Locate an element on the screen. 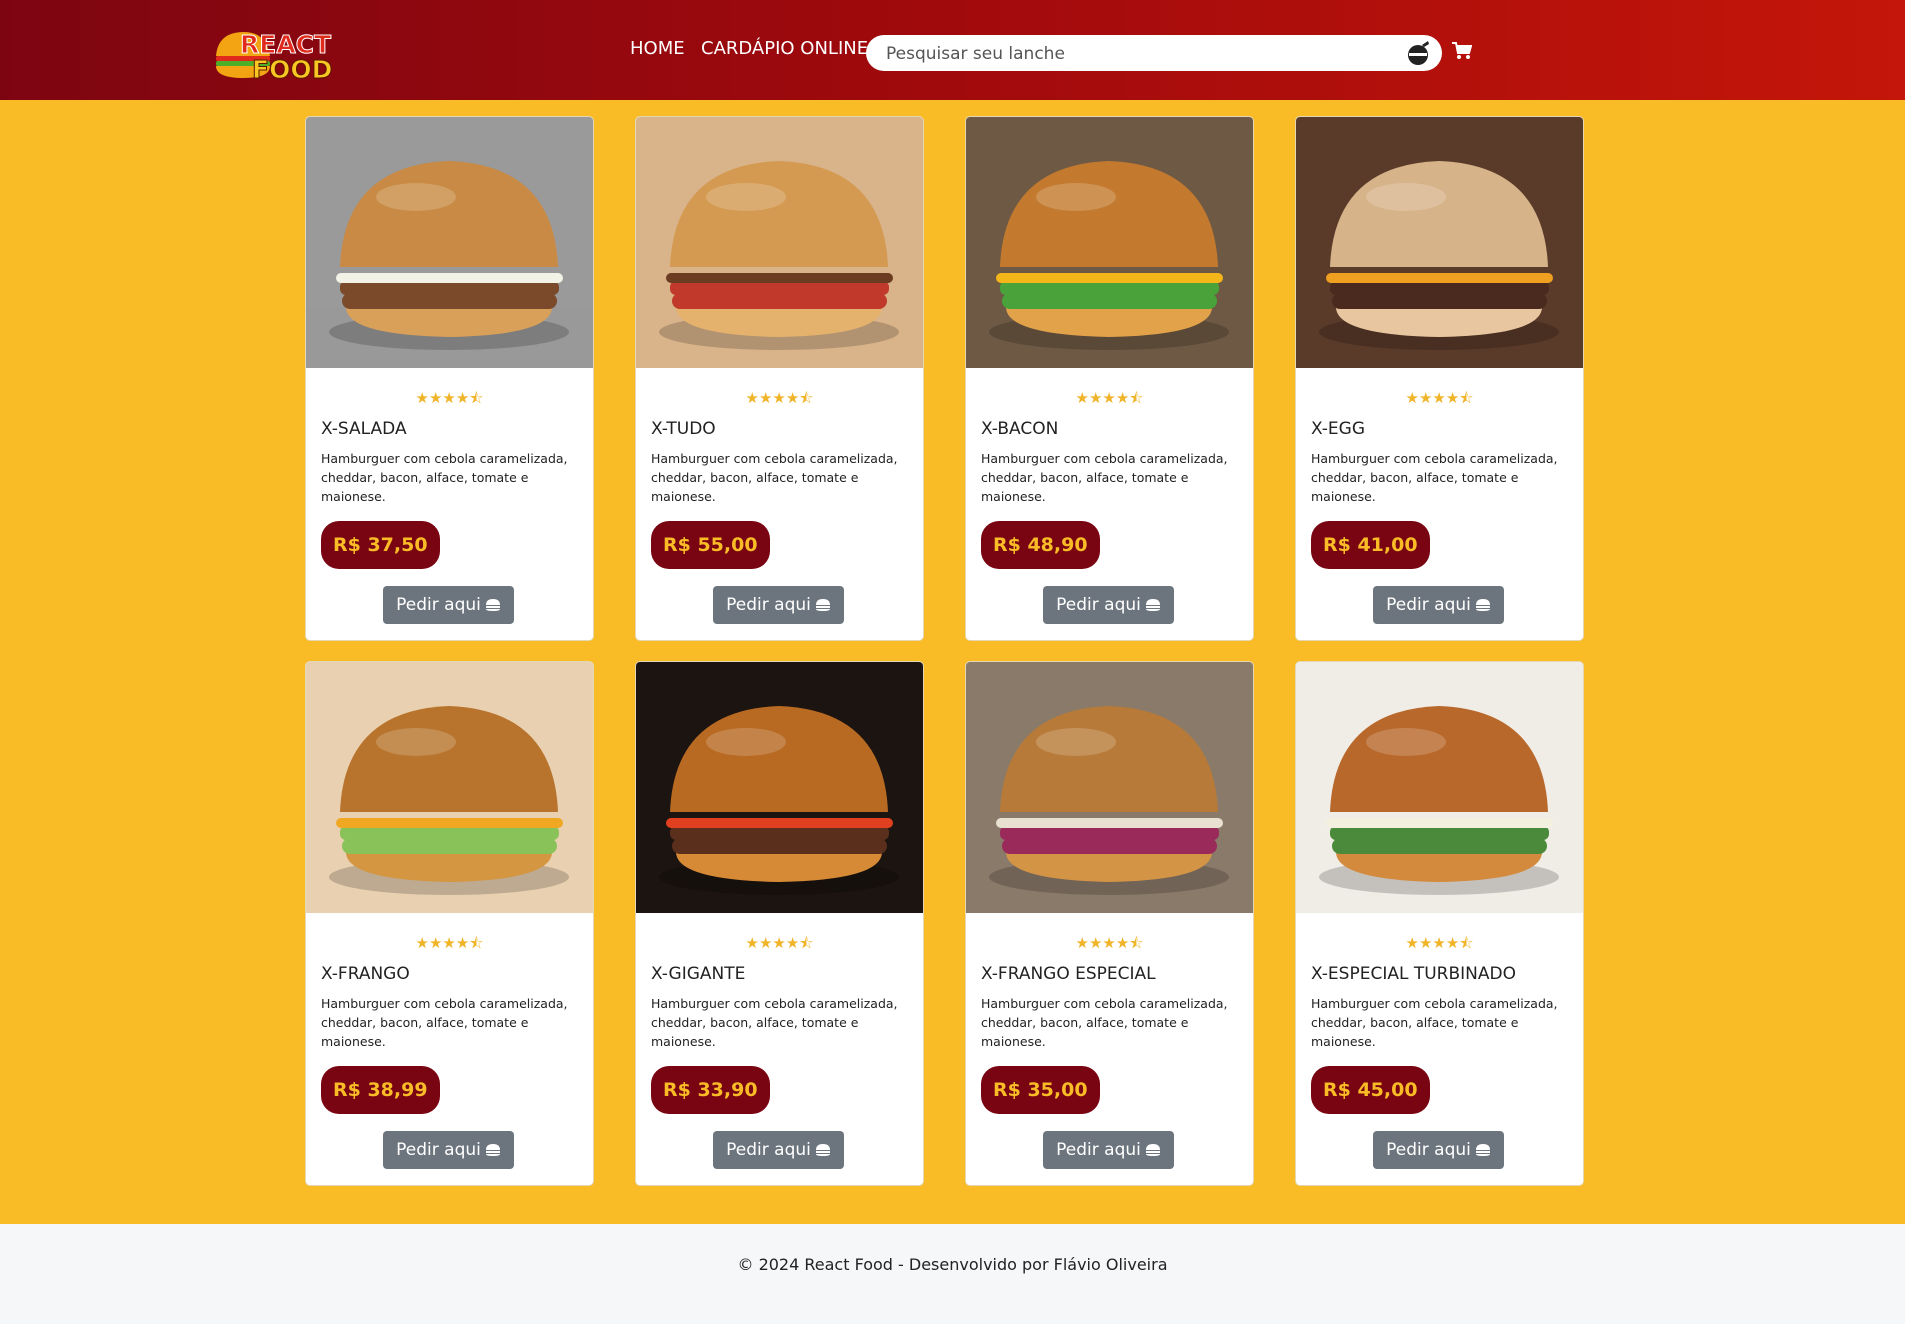 This screenshot has width=1905, height=1324. nav-cardapio-online: CARDÁPIO ONLINE is located at coordinates (784, 48).